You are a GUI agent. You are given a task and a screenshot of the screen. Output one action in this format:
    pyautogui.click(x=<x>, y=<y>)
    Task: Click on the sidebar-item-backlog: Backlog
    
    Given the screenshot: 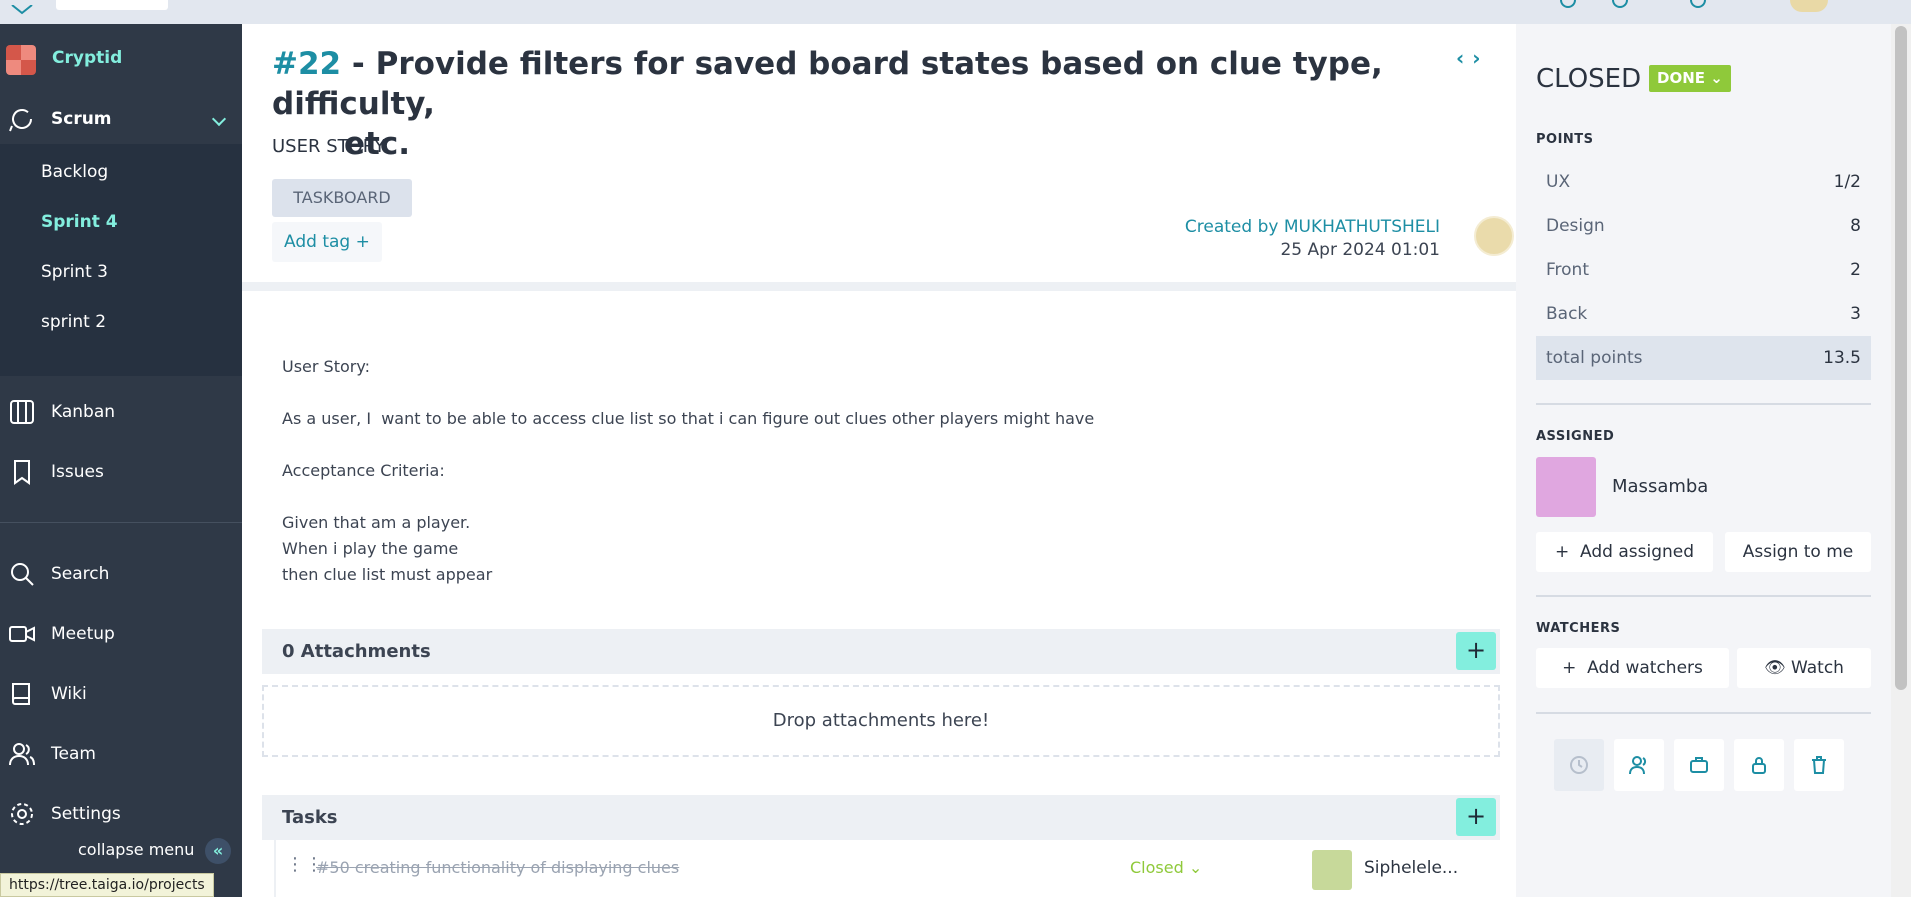 What is the action you would take?
    pyautogui.click(x=74, y=172)
    